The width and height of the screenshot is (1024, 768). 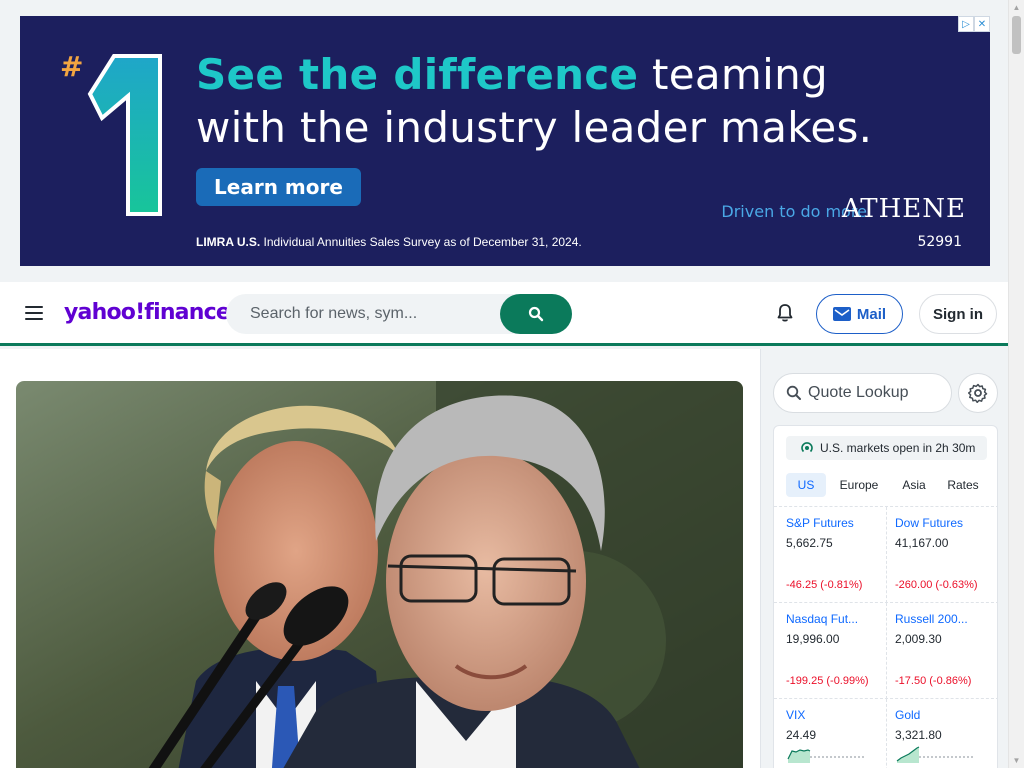 I want to click on settings-button, so click(x=978, y=393).